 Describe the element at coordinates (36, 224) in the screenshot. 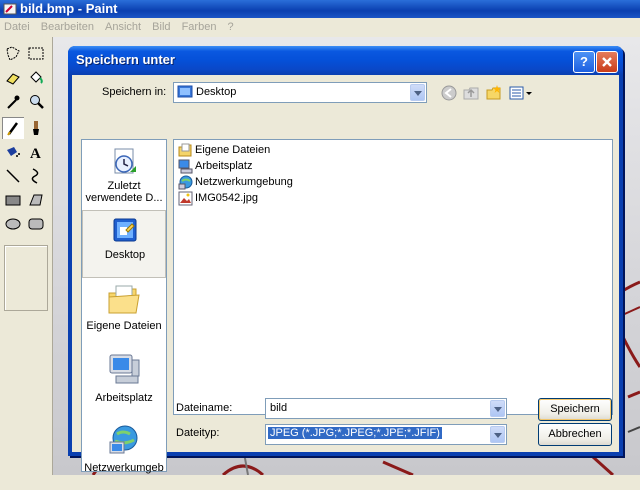

I see `rounded-rect-icon` at that location.